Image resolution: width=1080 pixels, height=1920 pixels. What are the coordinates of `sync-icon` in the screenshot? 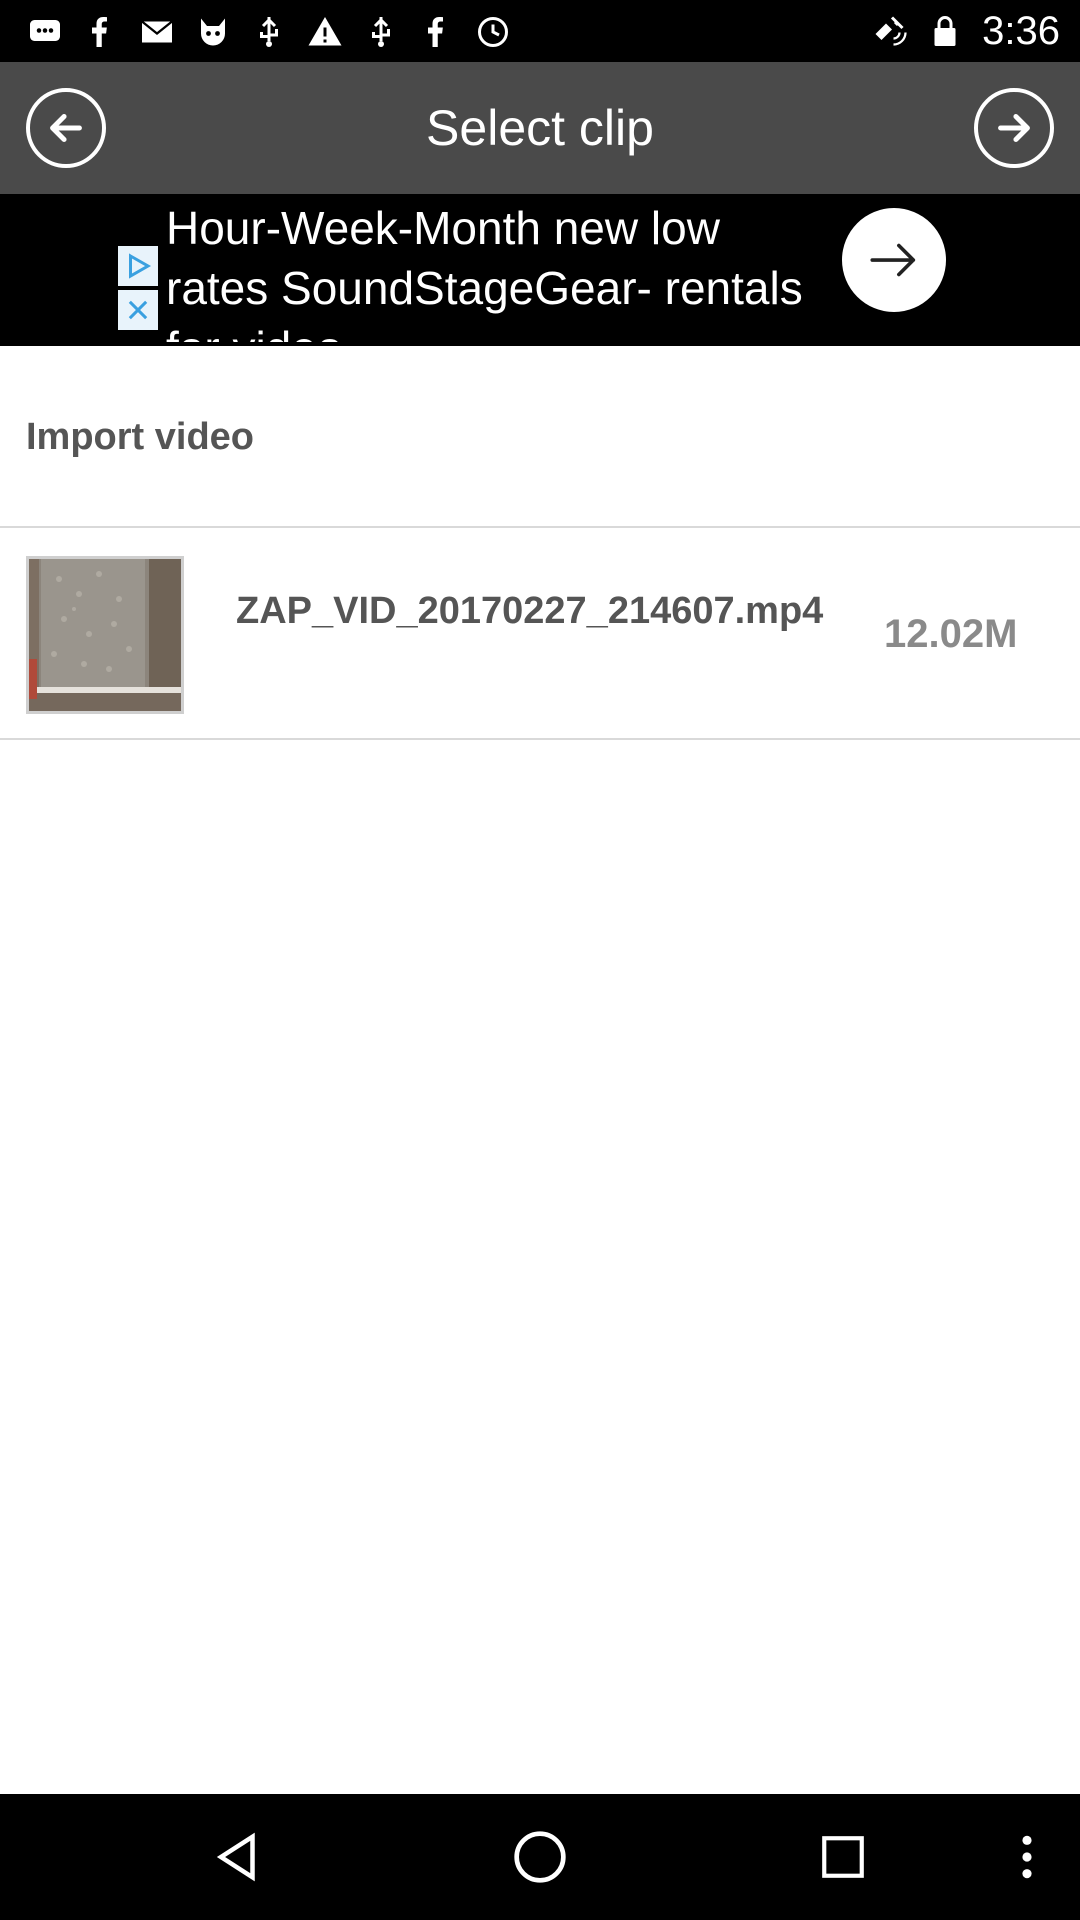 It's located at (493, 32).